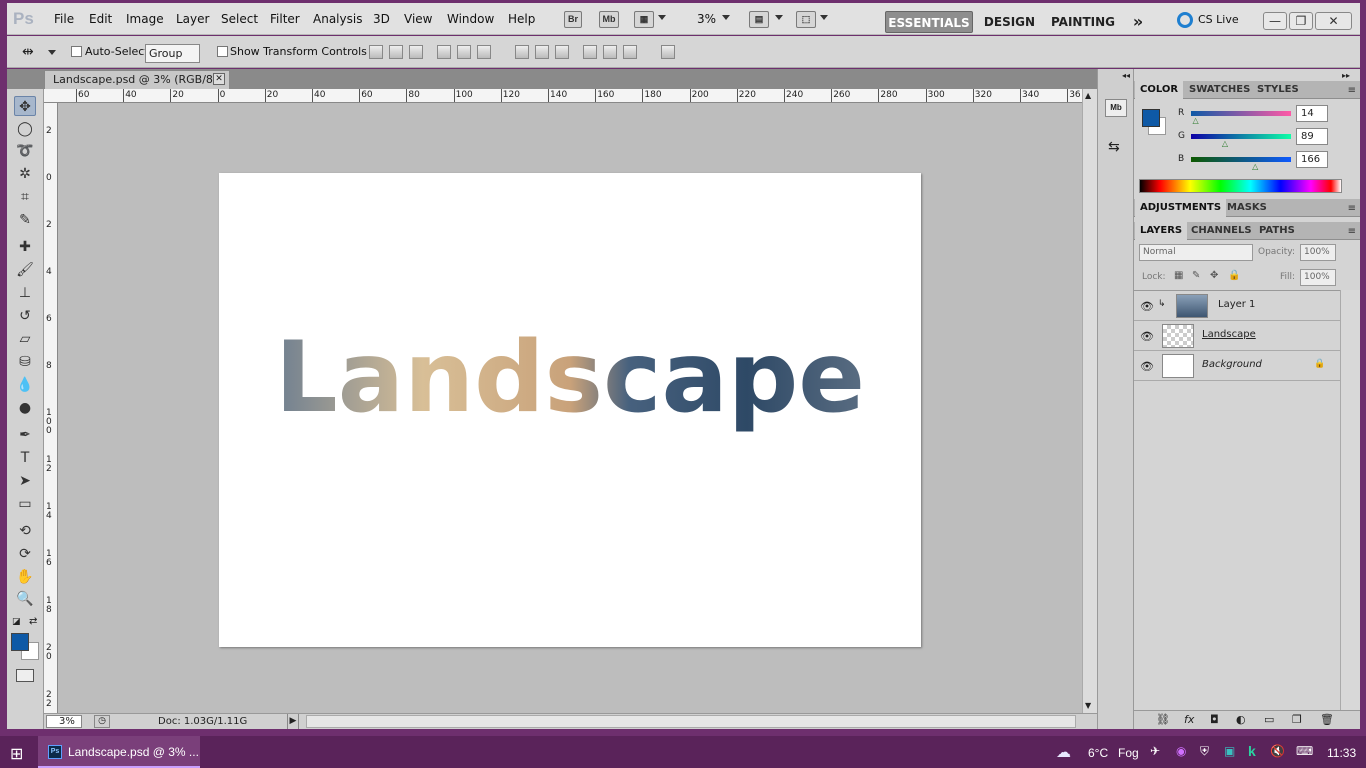 This screenshot has height=768, width=1366. Describe the element at coordinates (25, 599) in the screenshot. I see `zoom-tool-icon: 🔍` at that location.